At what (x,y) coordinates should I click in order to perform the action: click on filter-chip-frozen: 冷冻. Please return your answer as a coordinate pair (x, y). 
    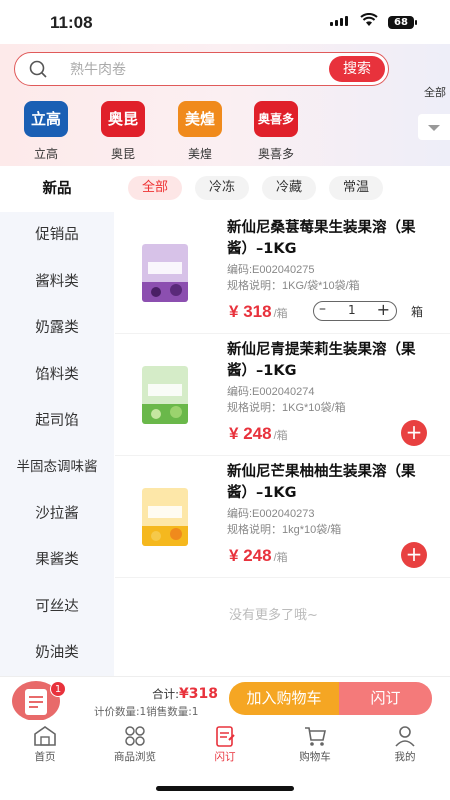
    Looking at the image, I should click on (222, 188).